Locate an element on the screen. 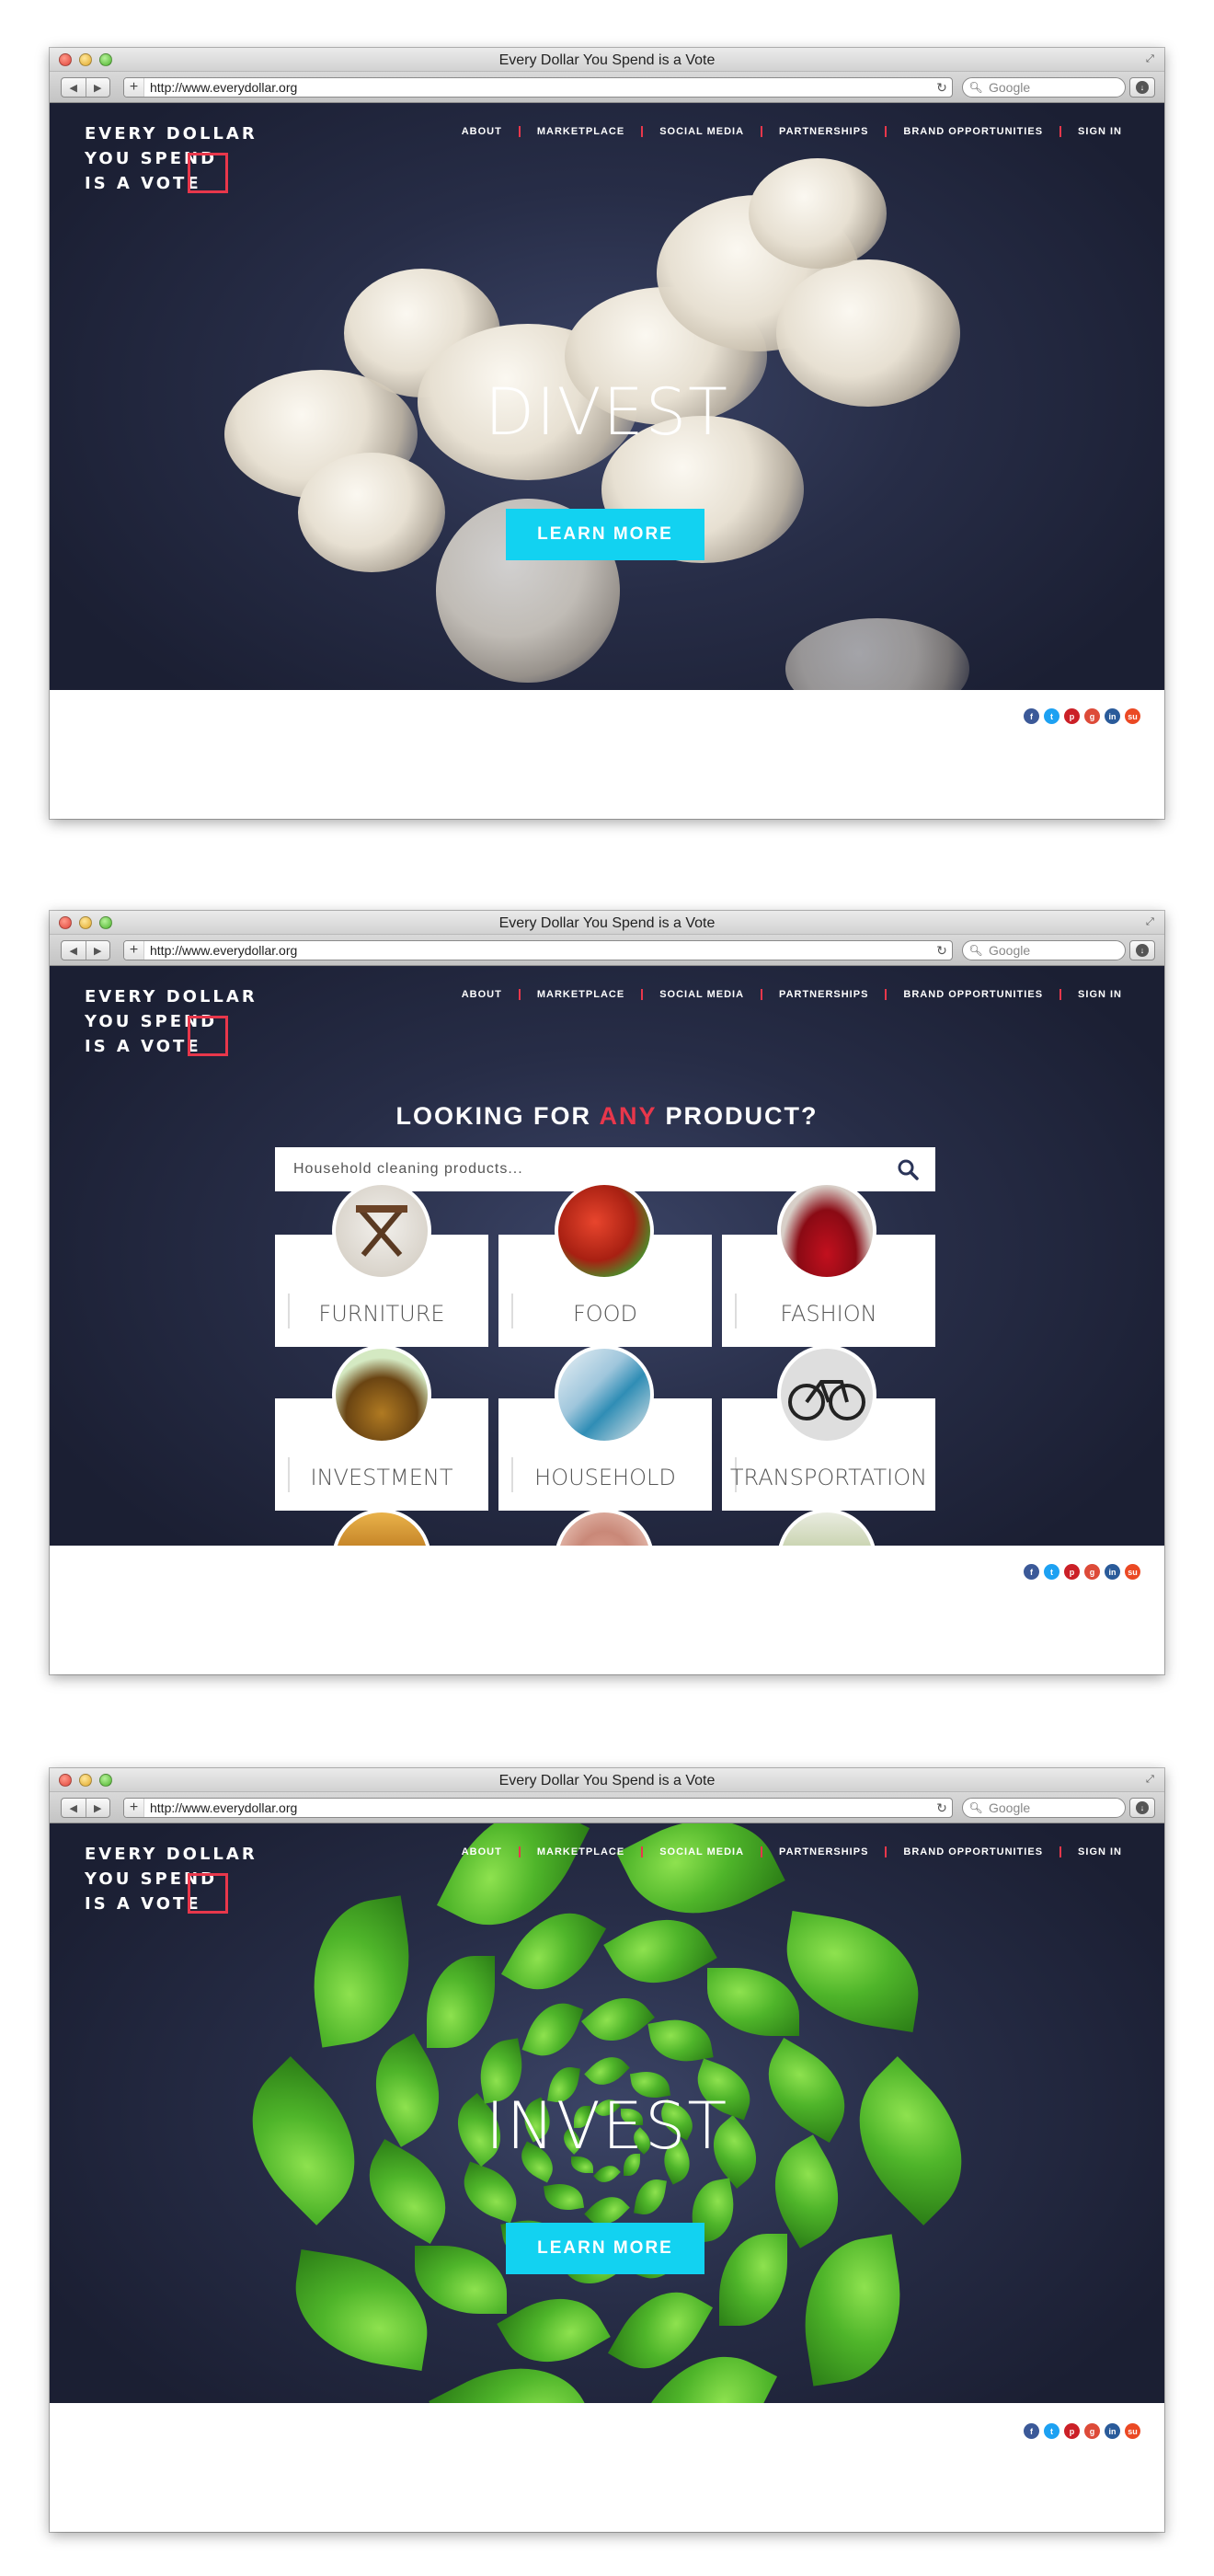  hero-title: DIVEST is located at coordinates (607, 412).